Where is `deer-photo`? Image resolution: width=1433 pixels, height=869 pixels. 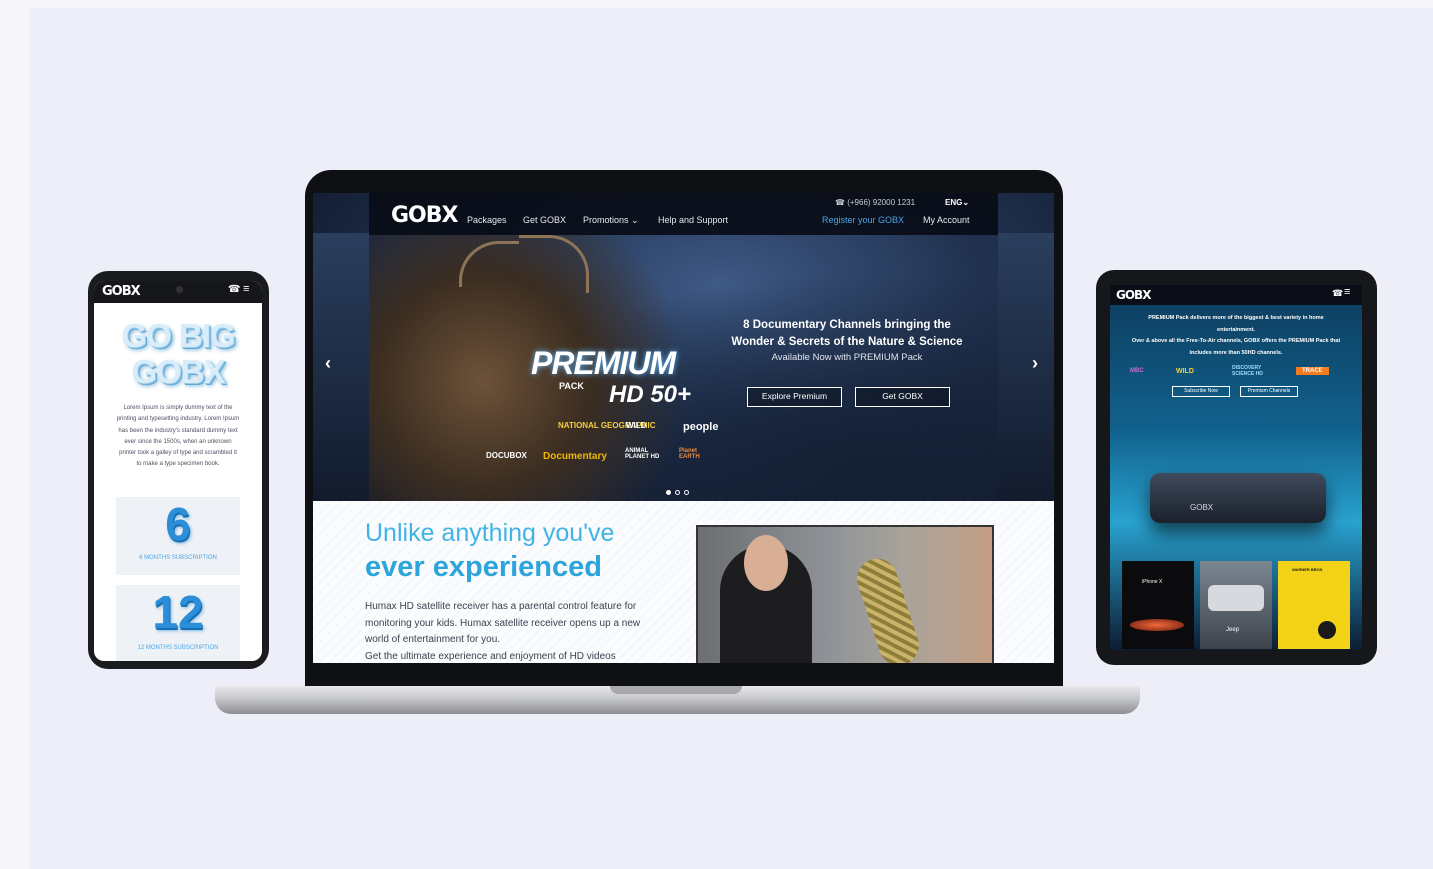 deer-photo is located at coordinates (683, 368).